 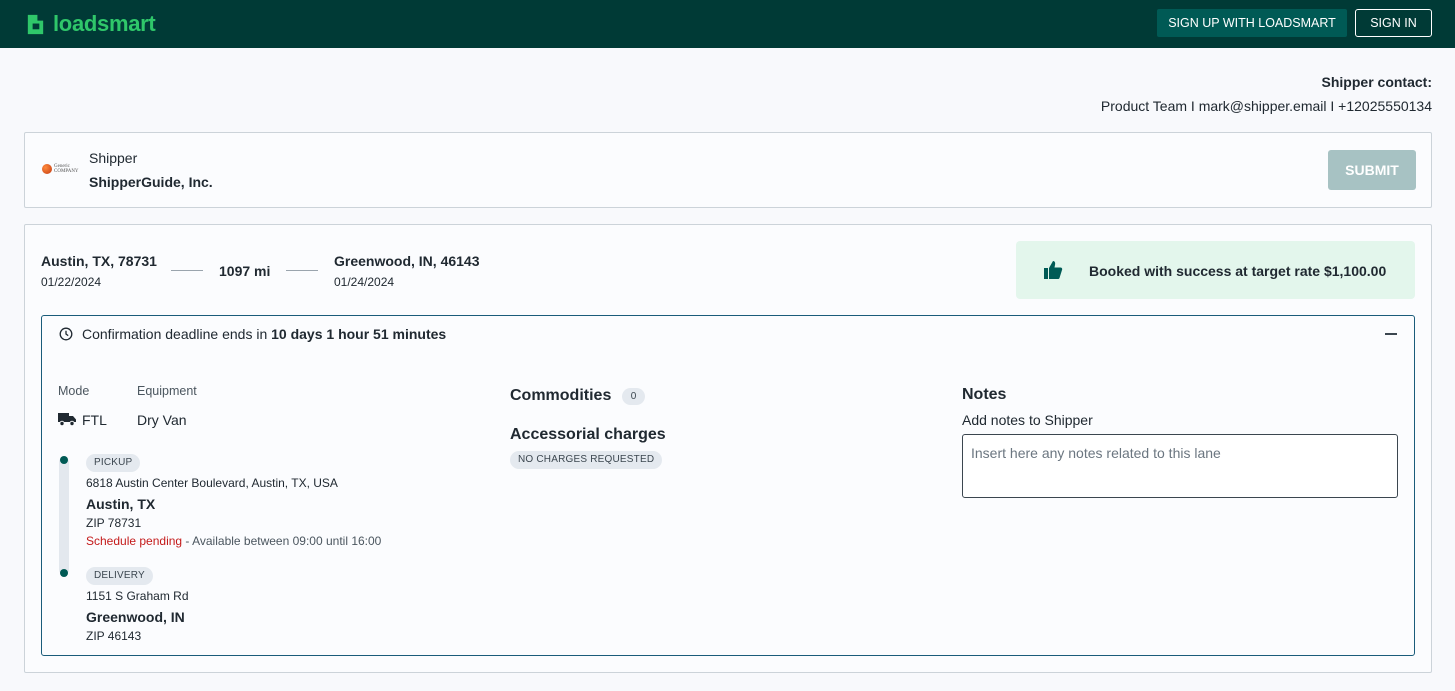 I want to click on stops-timeline, so click(x=64, y=516).